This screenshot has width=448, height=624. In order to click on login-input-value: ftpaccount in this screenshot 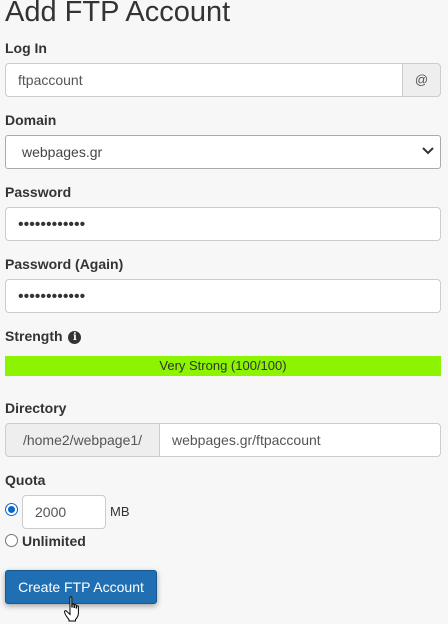, I will do `click(50, 80)`.